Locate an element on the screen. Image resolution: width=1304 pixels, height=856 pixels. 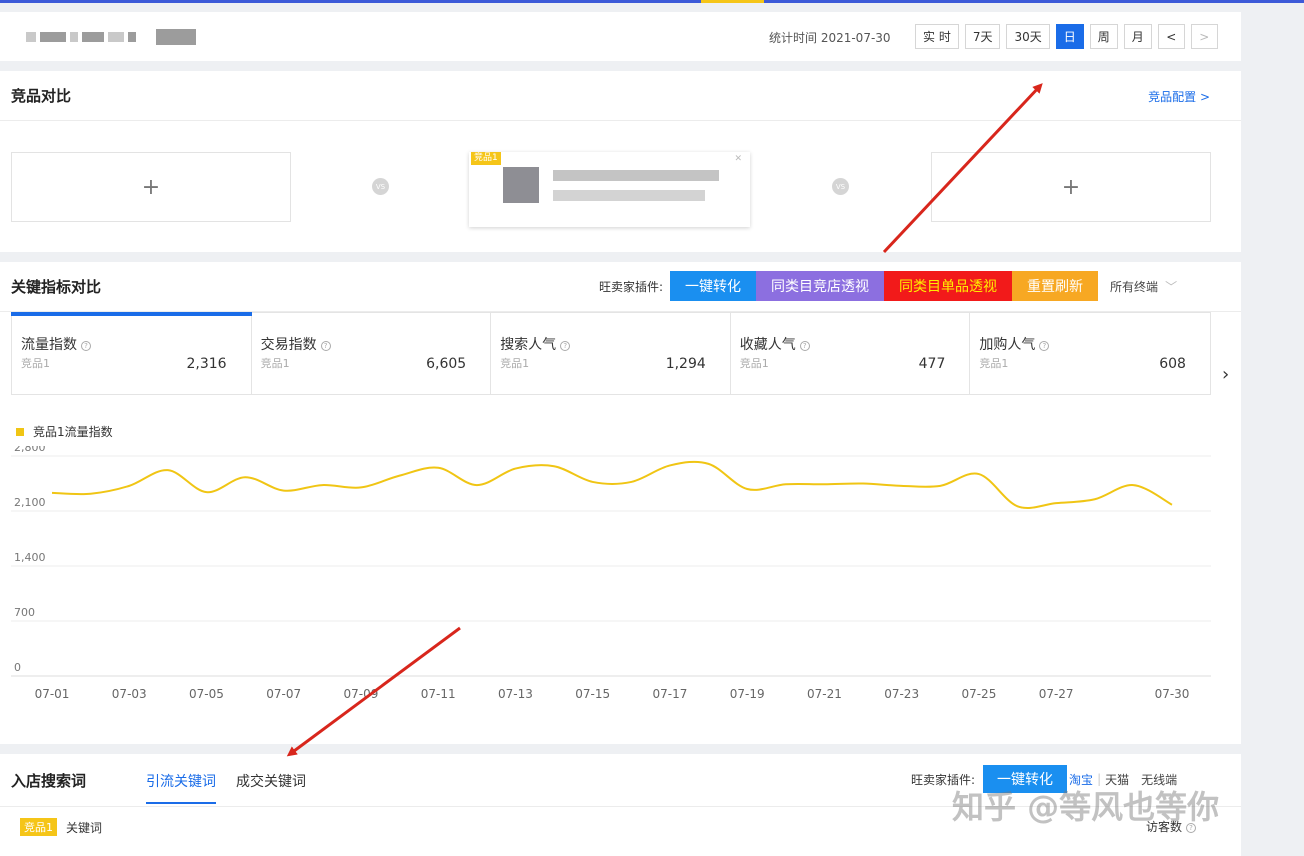
chevron-right-icon: > is located at coordinates (1204, 36).